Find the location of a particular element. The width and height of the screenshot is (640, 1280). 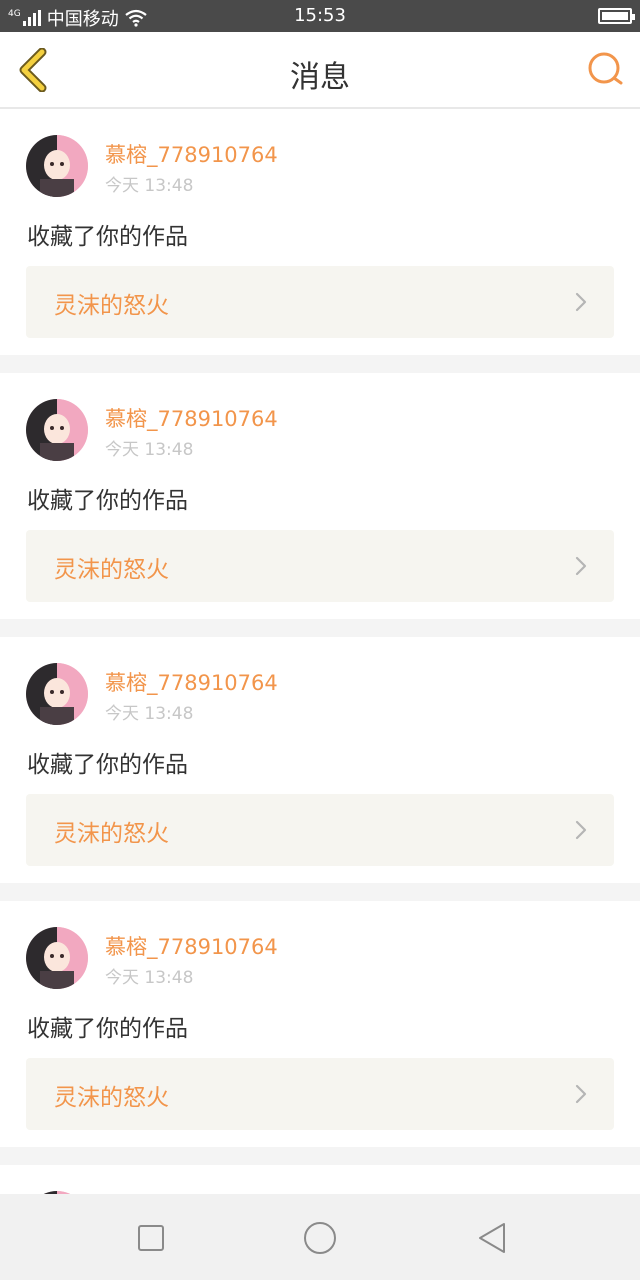

status-bar: 4G 中国移动 15:53 is located at coordinates (320, 16).